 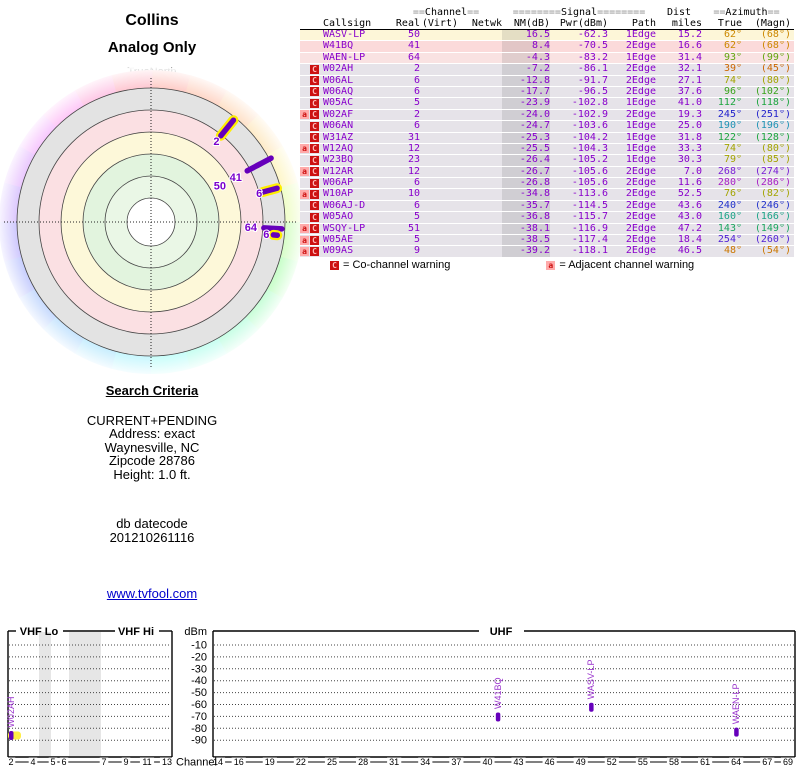 I want to click on criteria-line: Zipcode 28786, so click(x=151, y=460).